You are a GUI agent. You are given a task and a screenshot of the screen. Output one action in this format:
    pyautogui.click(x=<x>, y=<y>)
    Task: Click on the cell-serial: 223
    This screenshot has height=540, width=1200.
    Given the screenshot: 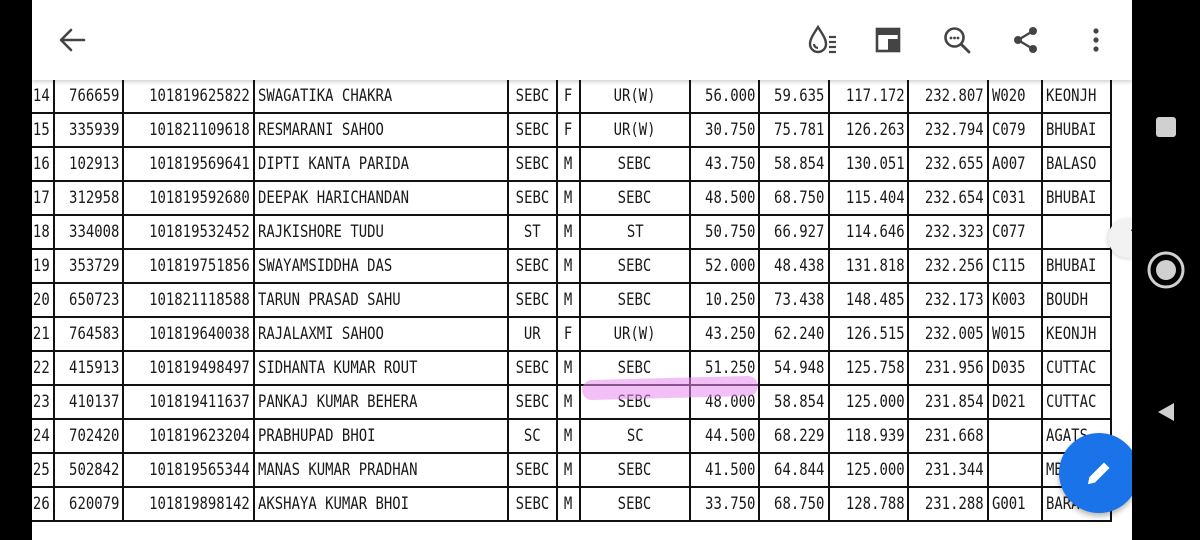 What is the action you would take?
    pyautogui.click(x=44, y=402)
    